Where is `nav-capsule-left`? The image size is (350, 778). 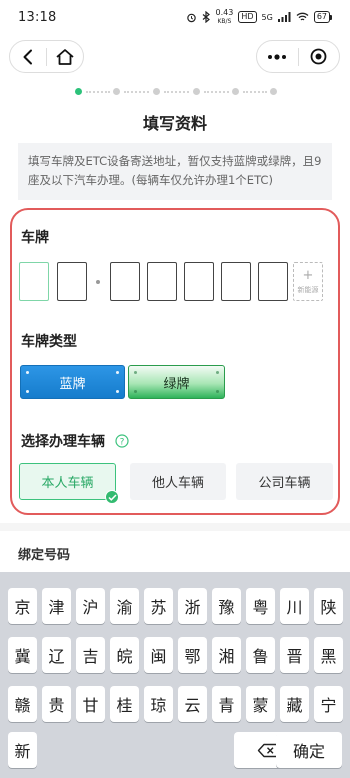 nav-capsule-left is located at coordinates (46, 56).